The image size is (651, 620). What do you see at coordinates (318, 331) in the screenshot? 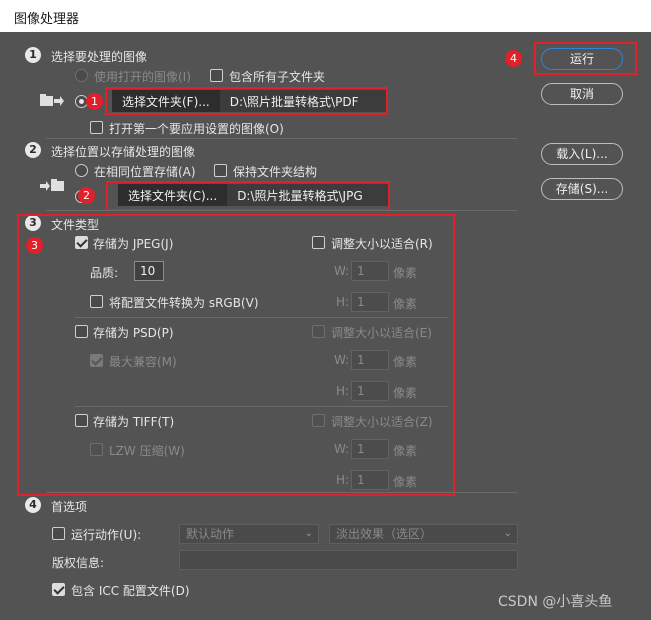
I see `psd-resize-checkbox` at bounding box center [318, 331].